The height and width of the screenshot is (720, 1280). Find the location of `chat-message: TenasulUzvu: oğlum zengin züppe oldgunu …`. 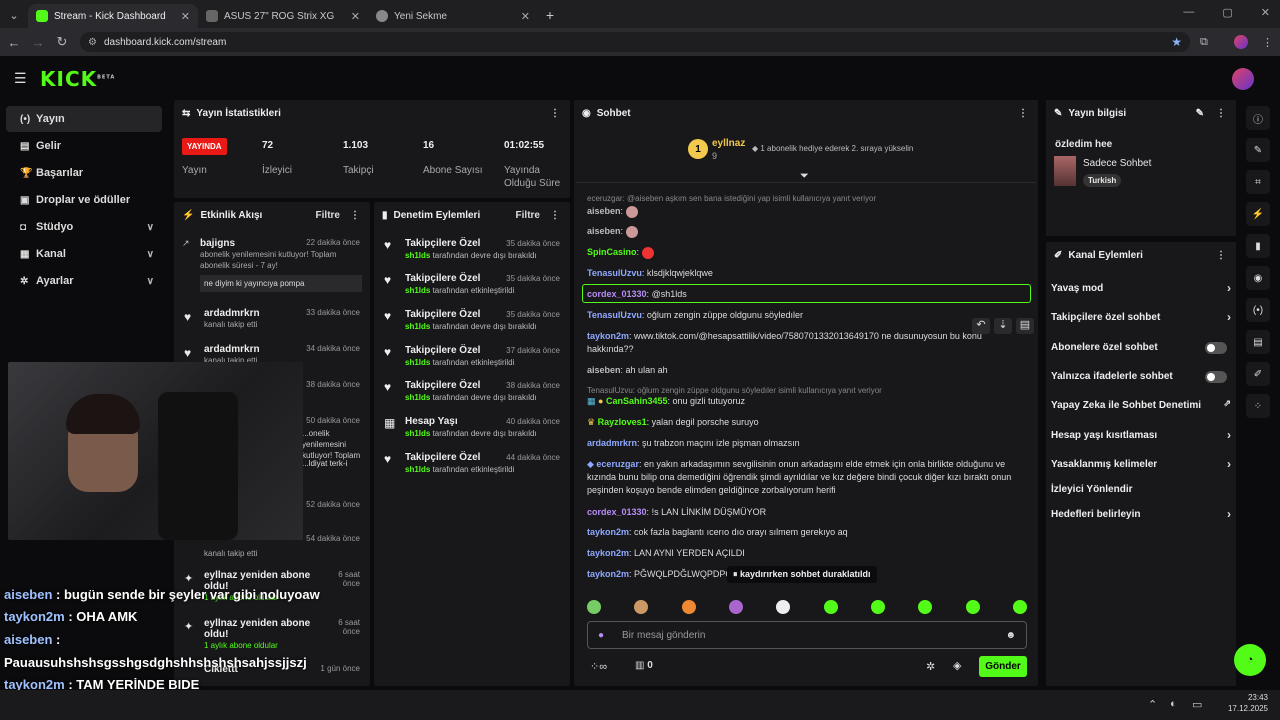

chat-message: TenasulUzvu: oğlum zengin züppe oldgunu … is located at coordinates (807, 315).